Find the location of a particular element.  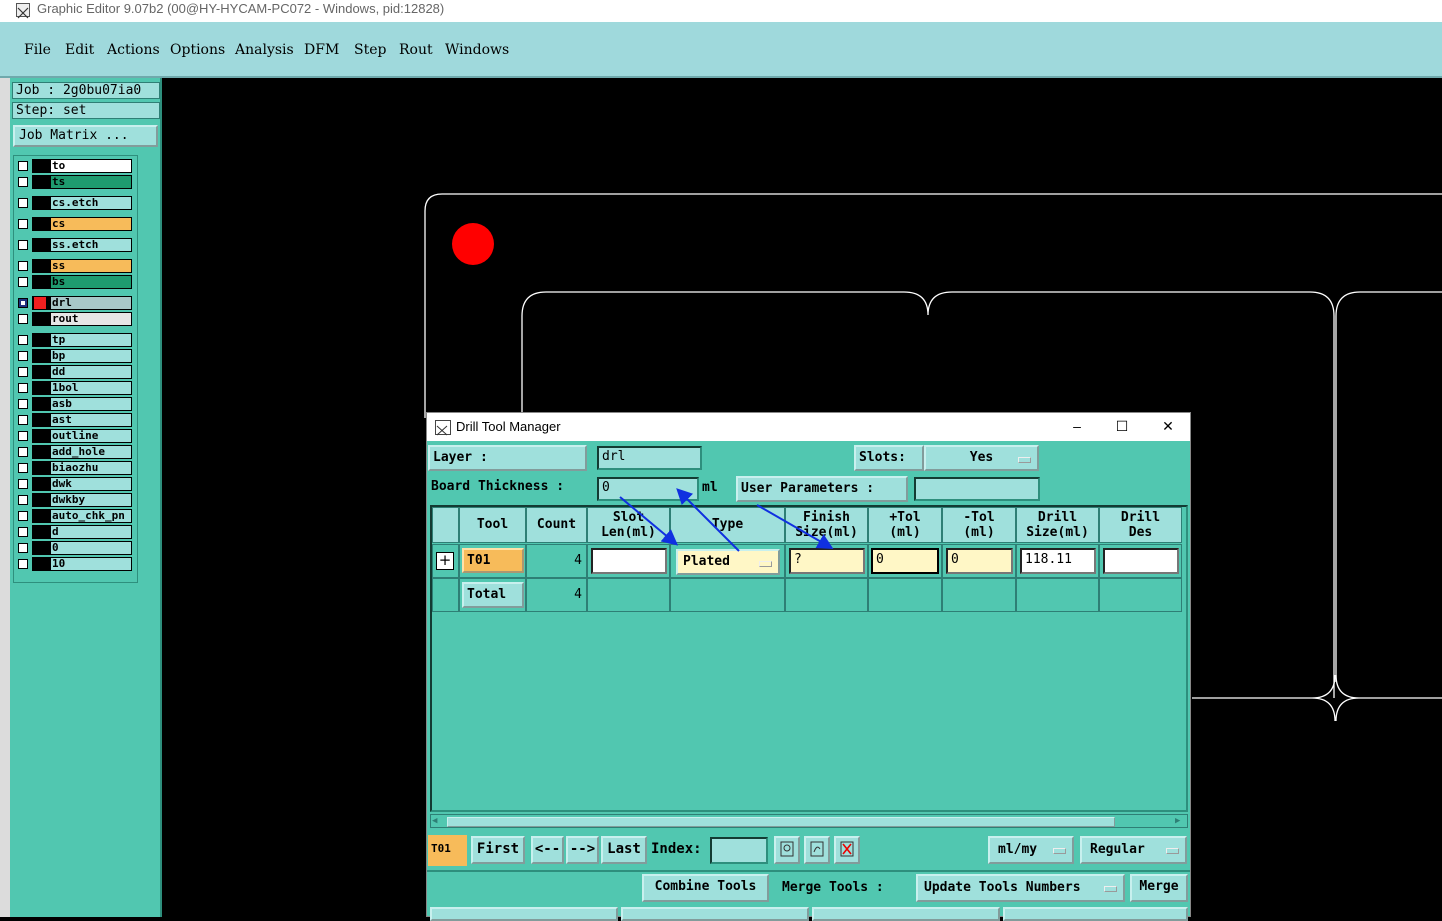

layer-row-bp: bp is located at coordinates (75, 356).